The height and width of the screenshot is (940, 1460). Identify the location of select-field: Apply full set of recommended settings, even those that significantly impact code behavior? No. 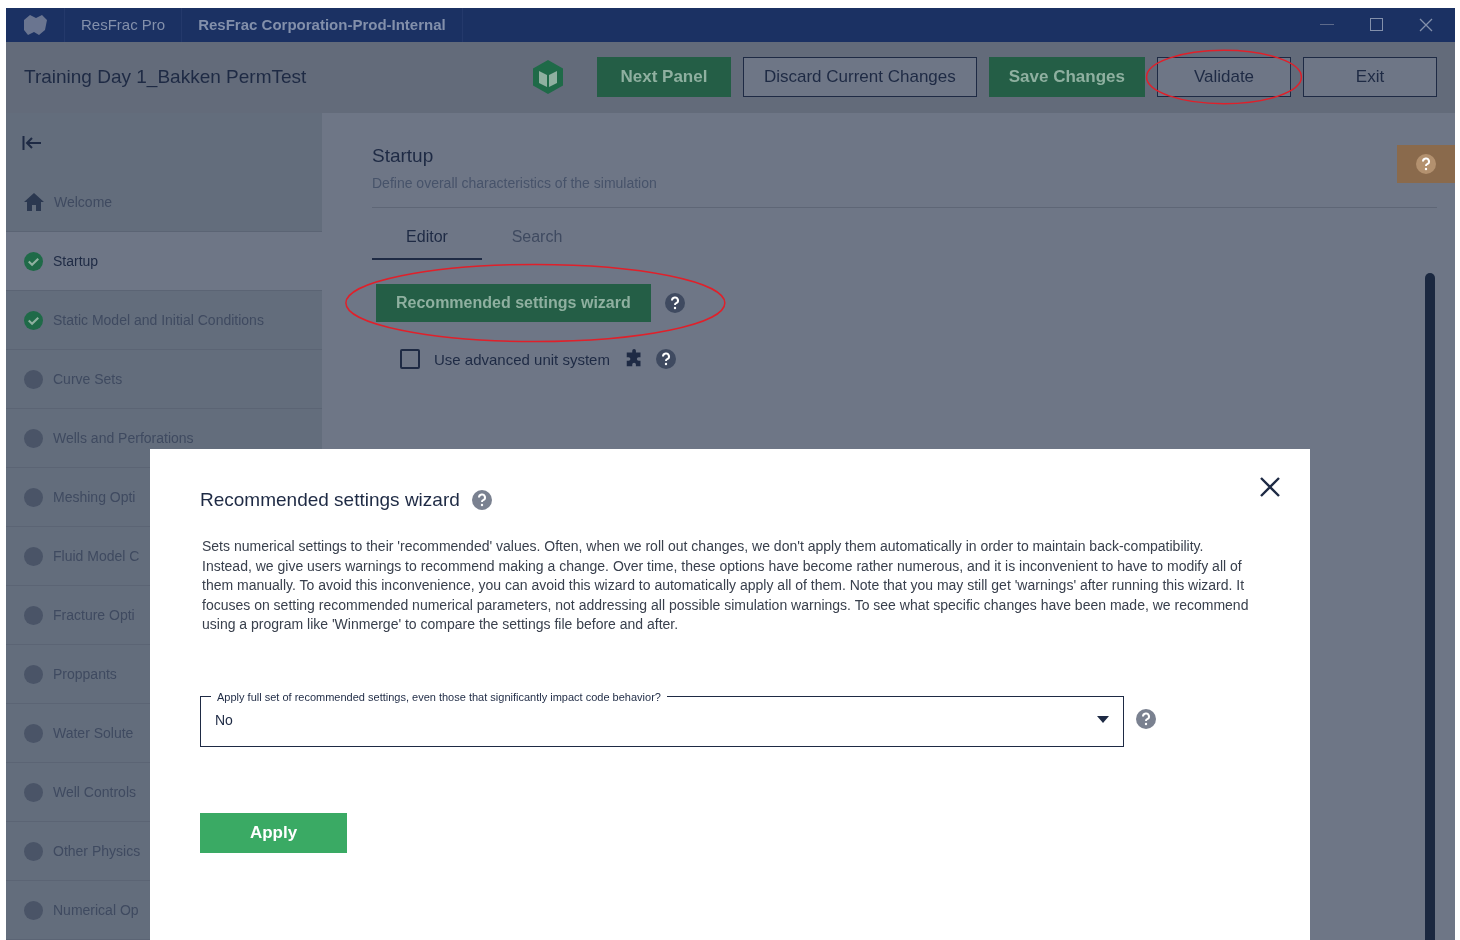
(662, 718).